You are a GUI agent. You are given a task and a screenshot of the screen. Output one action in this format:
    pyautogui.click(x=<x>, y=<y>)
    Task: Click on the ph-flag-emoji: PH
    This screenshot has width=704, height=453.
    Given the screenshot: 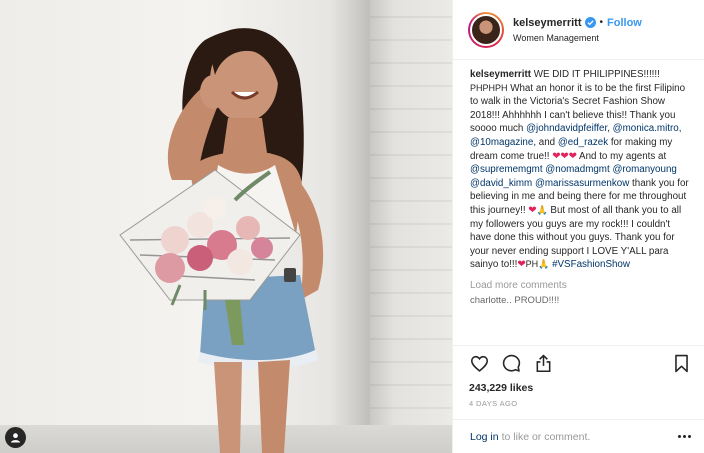 What is the action you would take?
    pyautogui.click(x=532, y=264)
    